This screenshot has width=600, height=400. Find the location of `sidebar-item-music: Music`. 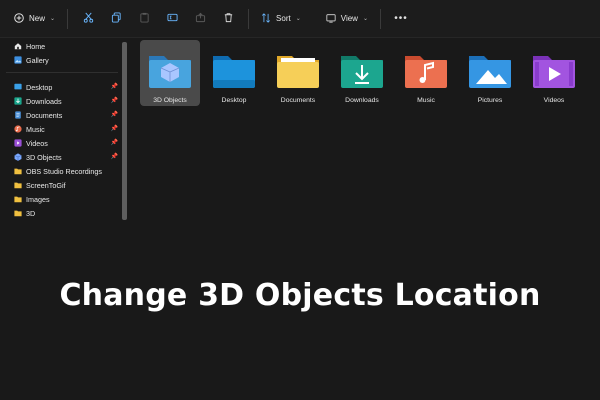

sidebar-item-music: Music is located at coordinates (29, 129).